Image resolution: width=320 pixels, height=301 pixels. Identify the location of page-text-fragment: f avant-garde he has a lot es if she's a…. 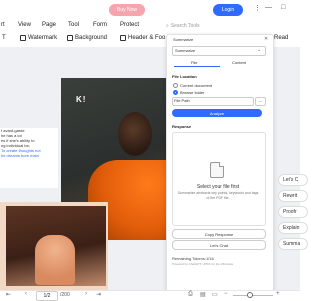
(29, 158).